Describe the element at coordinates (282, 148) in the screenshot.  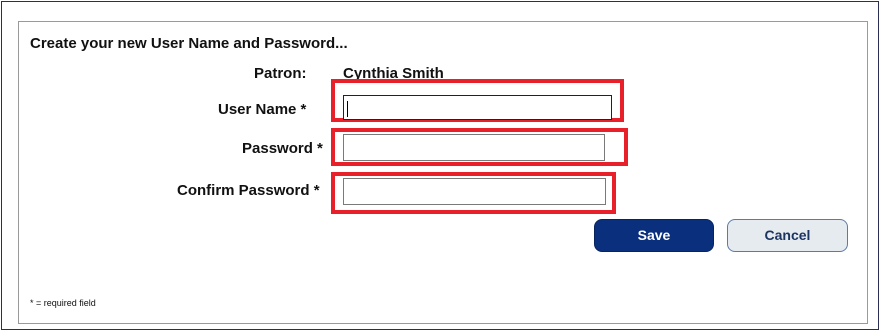
I see `password-label: Password *` at that location.